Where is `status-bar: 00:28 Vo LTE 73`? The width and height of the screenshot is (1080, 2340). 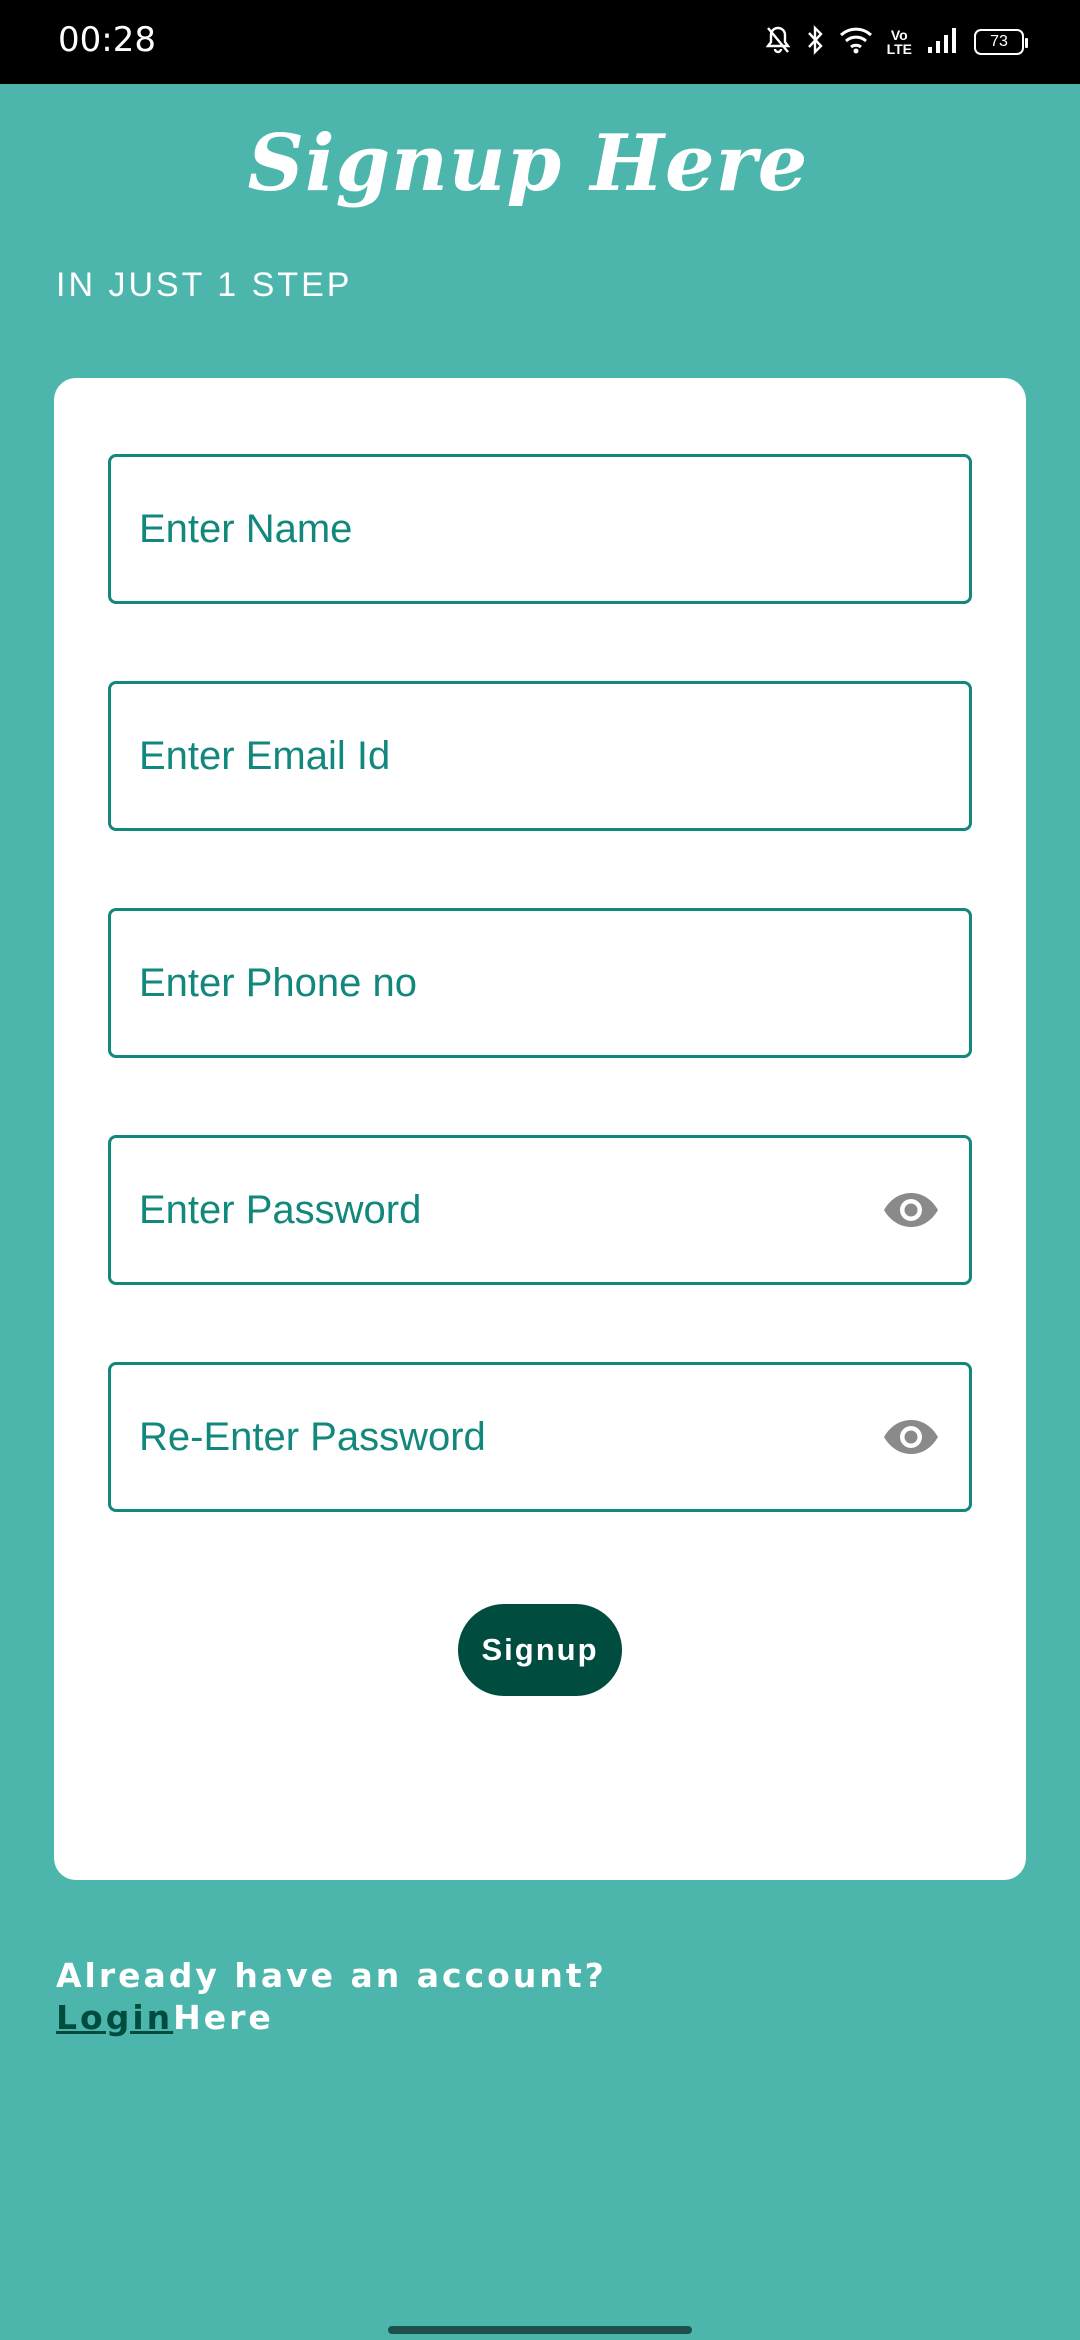 status-bar: 00:28 Vo LTE 73 is located at coordinates (540, 42).